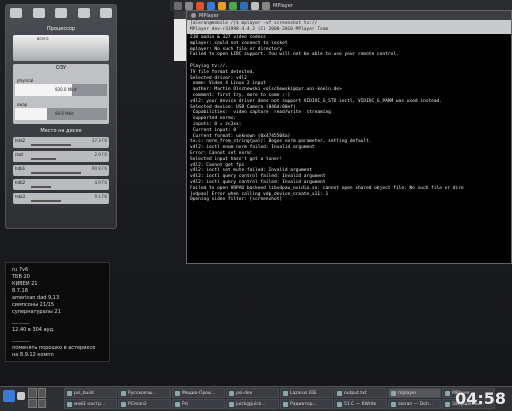 The image size is (512, 411). Describe the element at coordinates (20, 182) in the screenshot. I see `disk-name: hdb2` at that location.